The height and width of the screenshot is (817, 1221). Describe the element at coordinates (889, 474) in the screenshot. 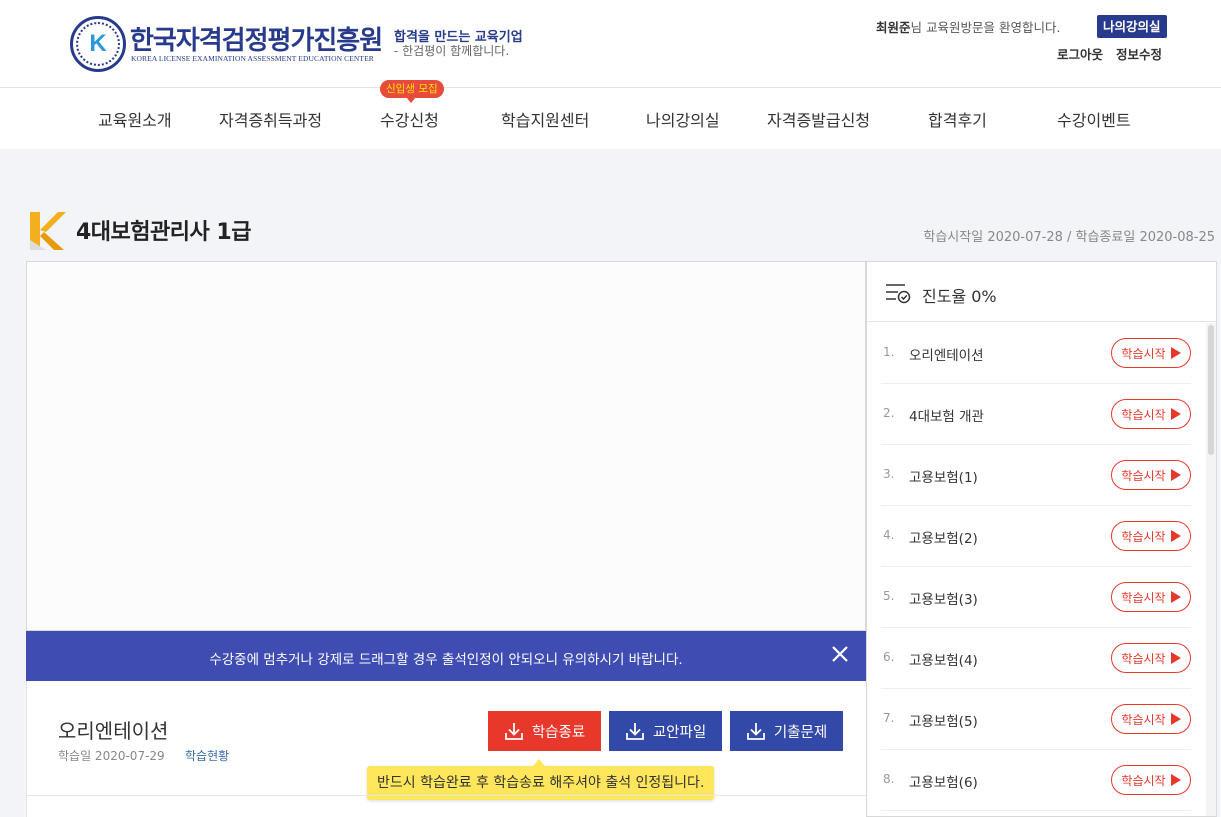

I see `lesson-number: 3.` at that location.